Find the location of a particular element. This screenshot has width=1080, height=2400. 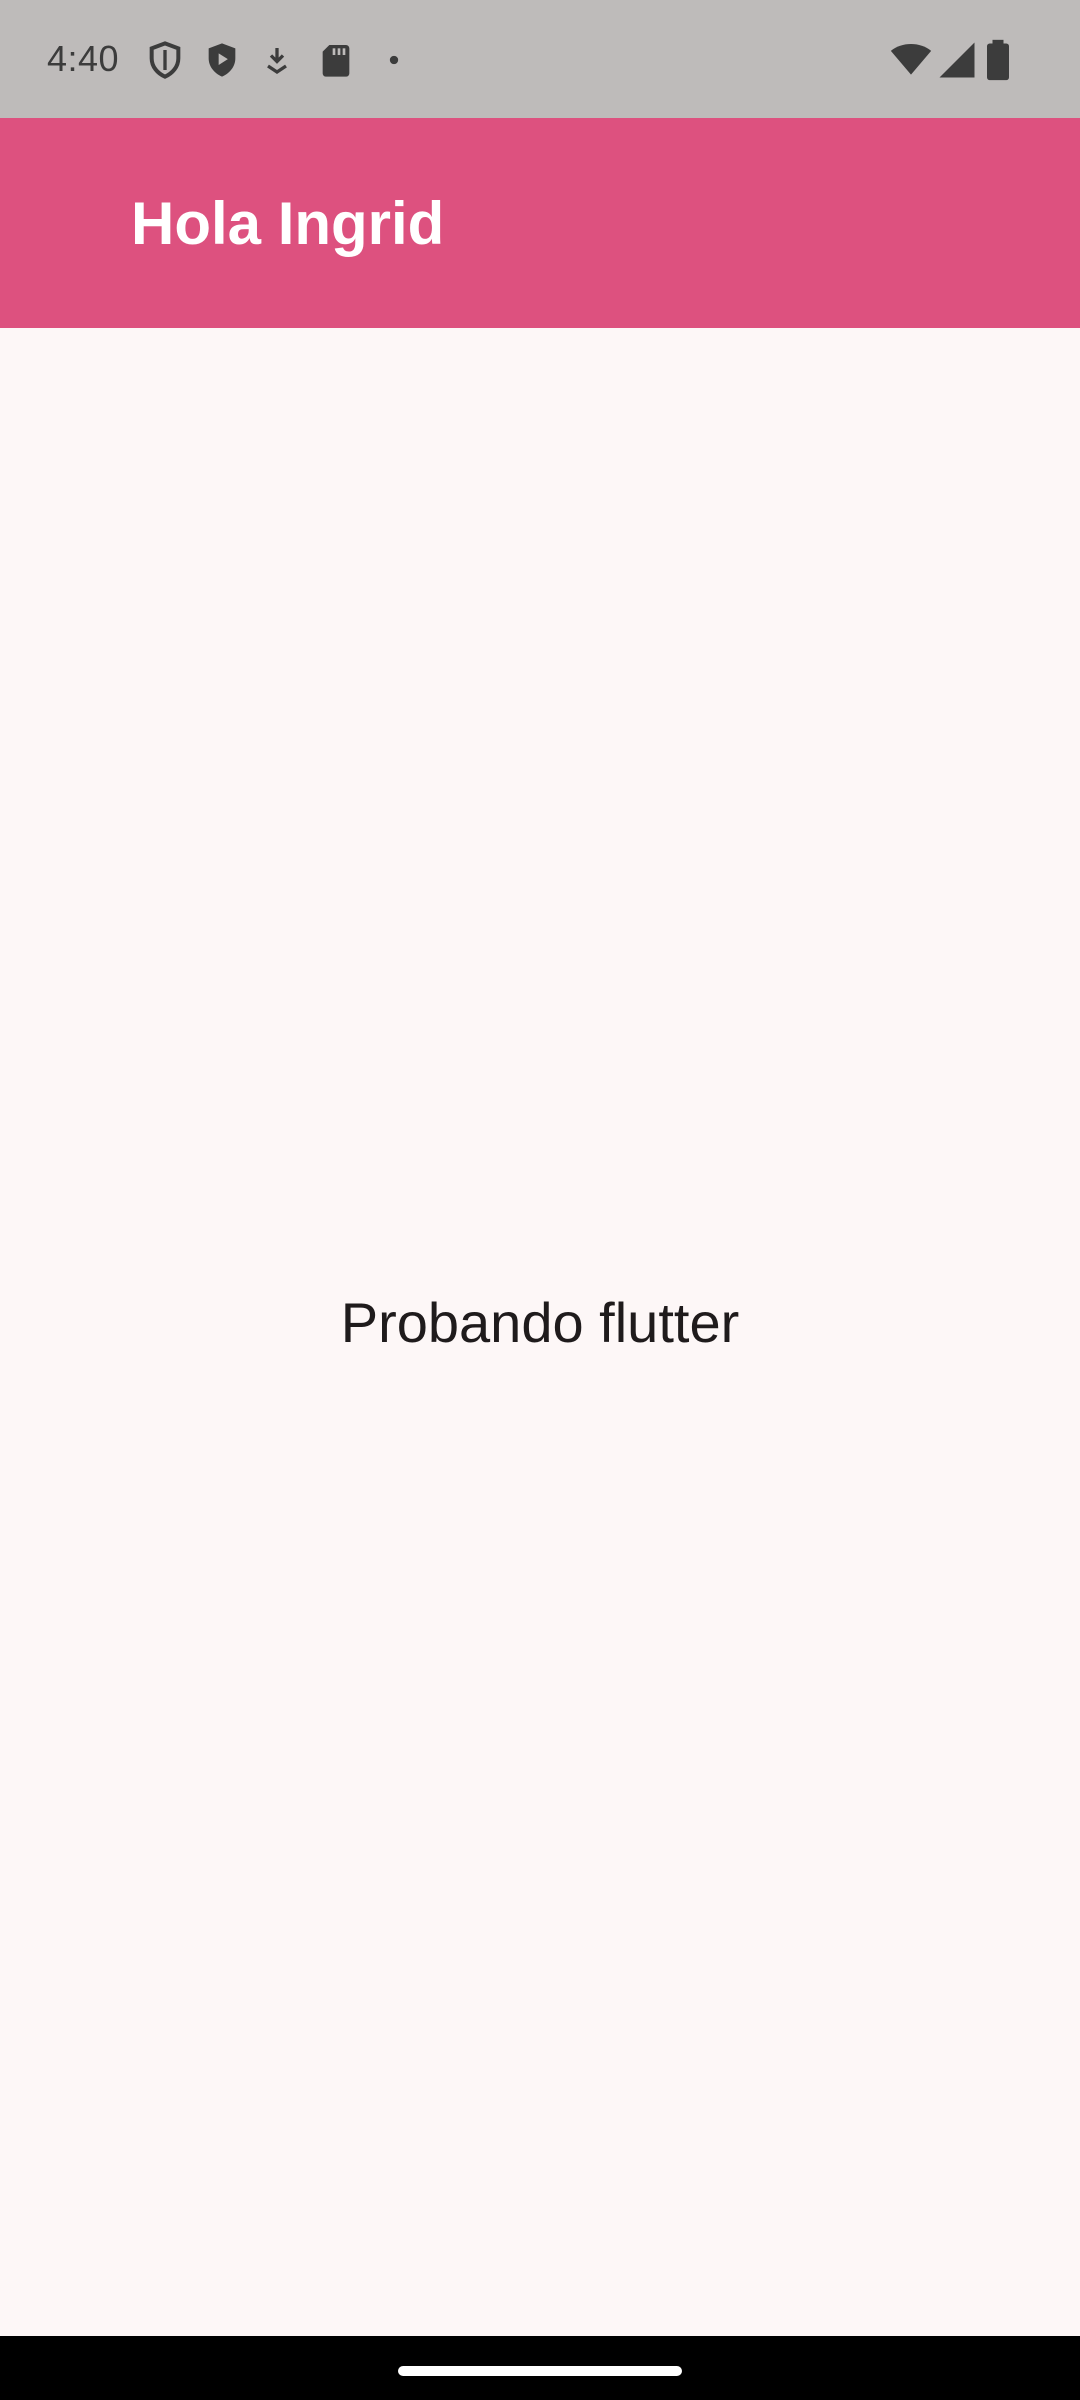

dot-icon is located at coordinates (394, 60).